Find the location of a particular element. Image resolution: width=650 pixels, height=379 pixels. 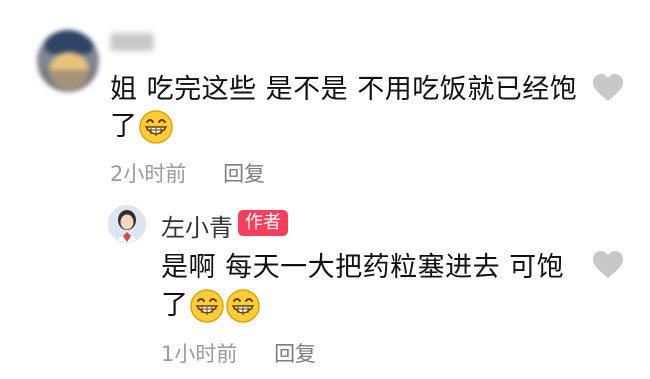

reply-time: 1小时前 is located at coordinates (199, 354).